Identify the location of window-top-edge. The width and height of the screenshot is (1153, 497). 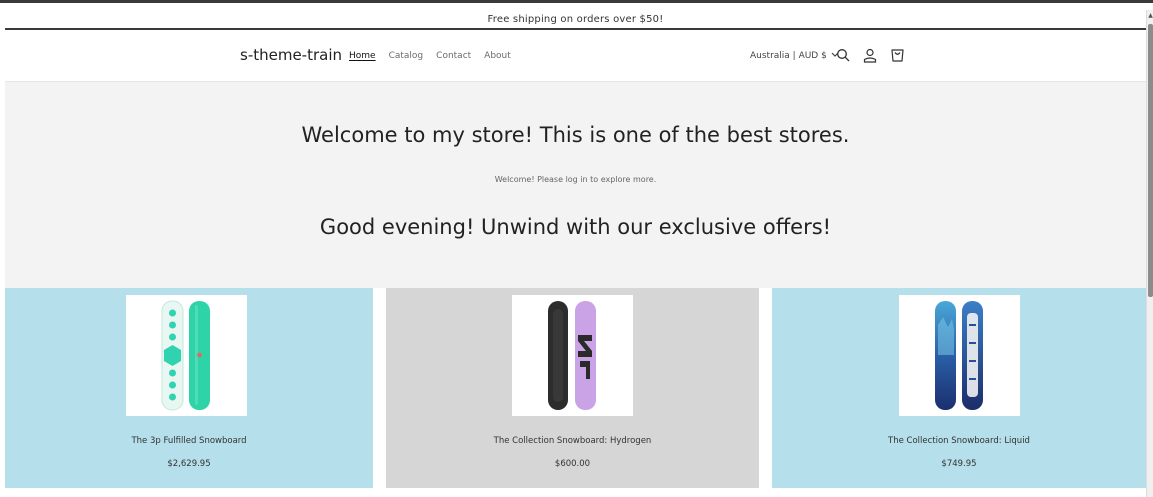
(576, 5).